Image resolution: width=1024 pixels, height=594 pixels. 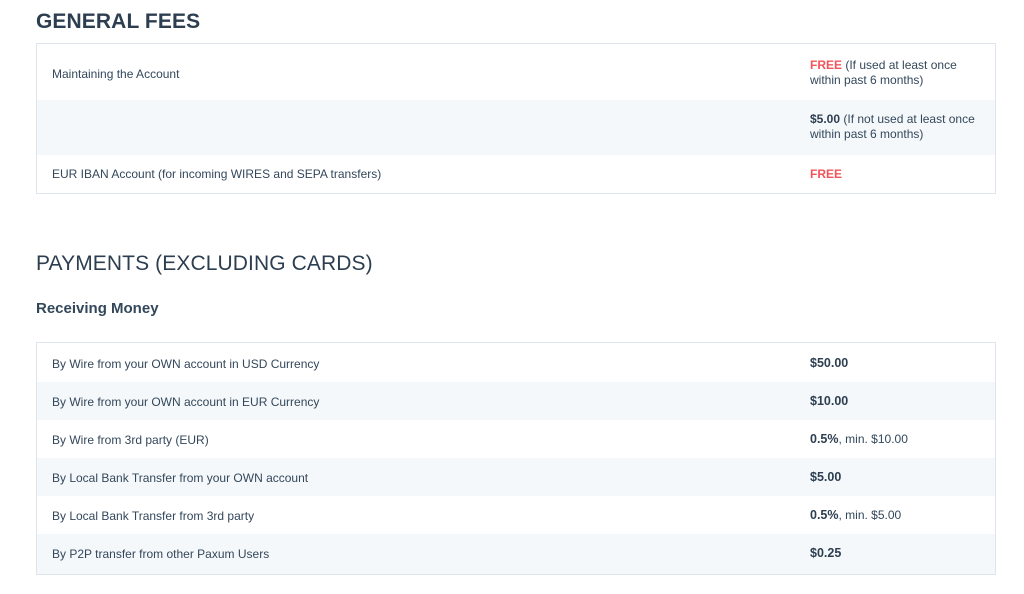 I want to click on fee-label: Maintaining the Account, so click(x=116, y=74).